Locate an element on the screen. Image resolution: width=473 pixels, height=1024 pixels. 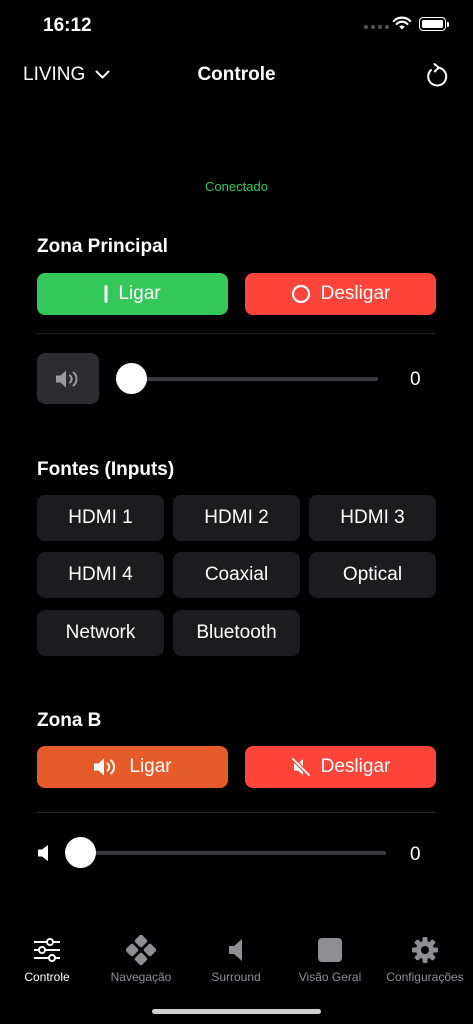
refresh-button is located at coordinates (436, 78).